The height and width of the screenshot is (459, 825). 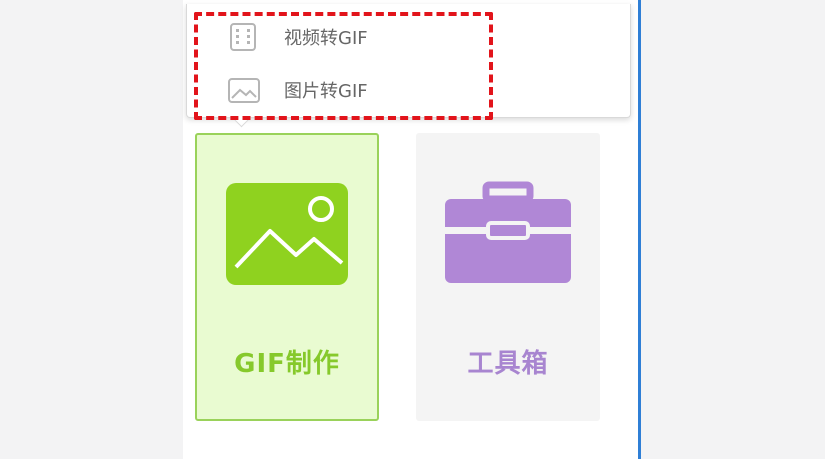 I want to click on menu-item-image-to-gif: 图片转GIF, so click(x=297, y=90).